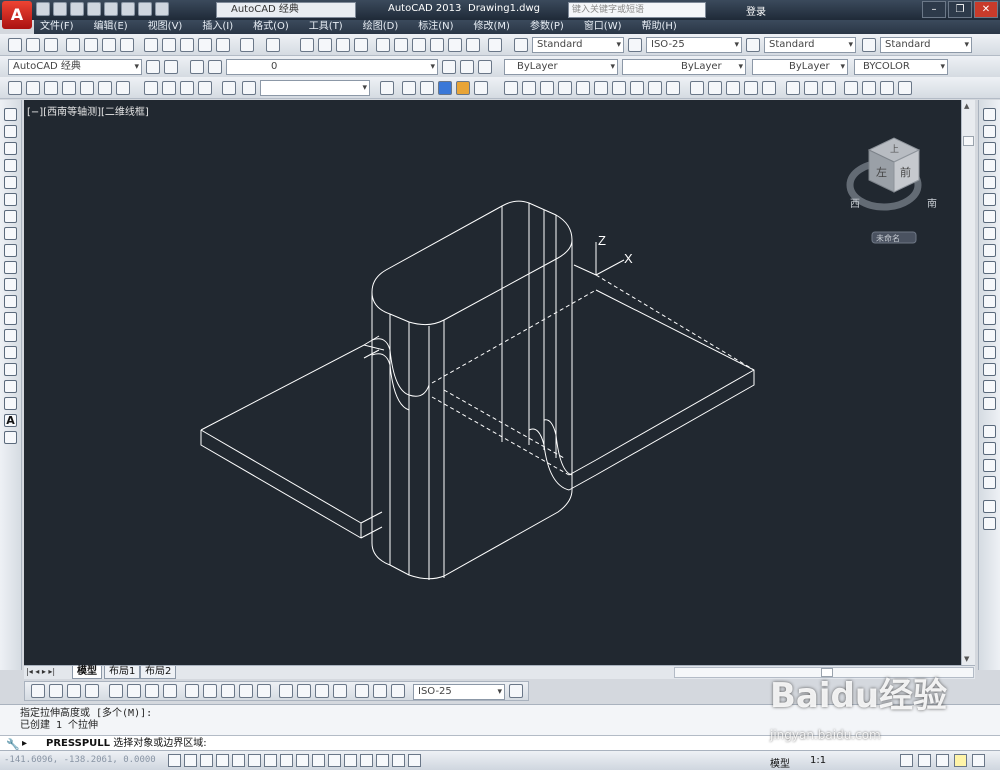 The width and height of the screenshot is (1000, 770). I want to click on draw-order-under-icon, so click(989, 482).